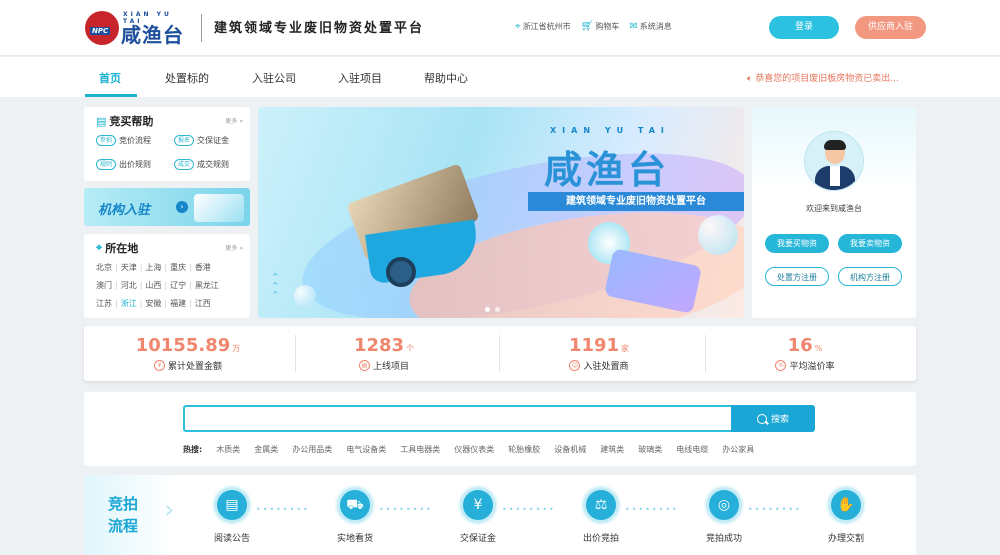 Image resolution: width=1000 pixels, height=555 pixels. Describe the element at coordinates (104, 304) in the screenshot. I see `city-link: 江苏` at that location.